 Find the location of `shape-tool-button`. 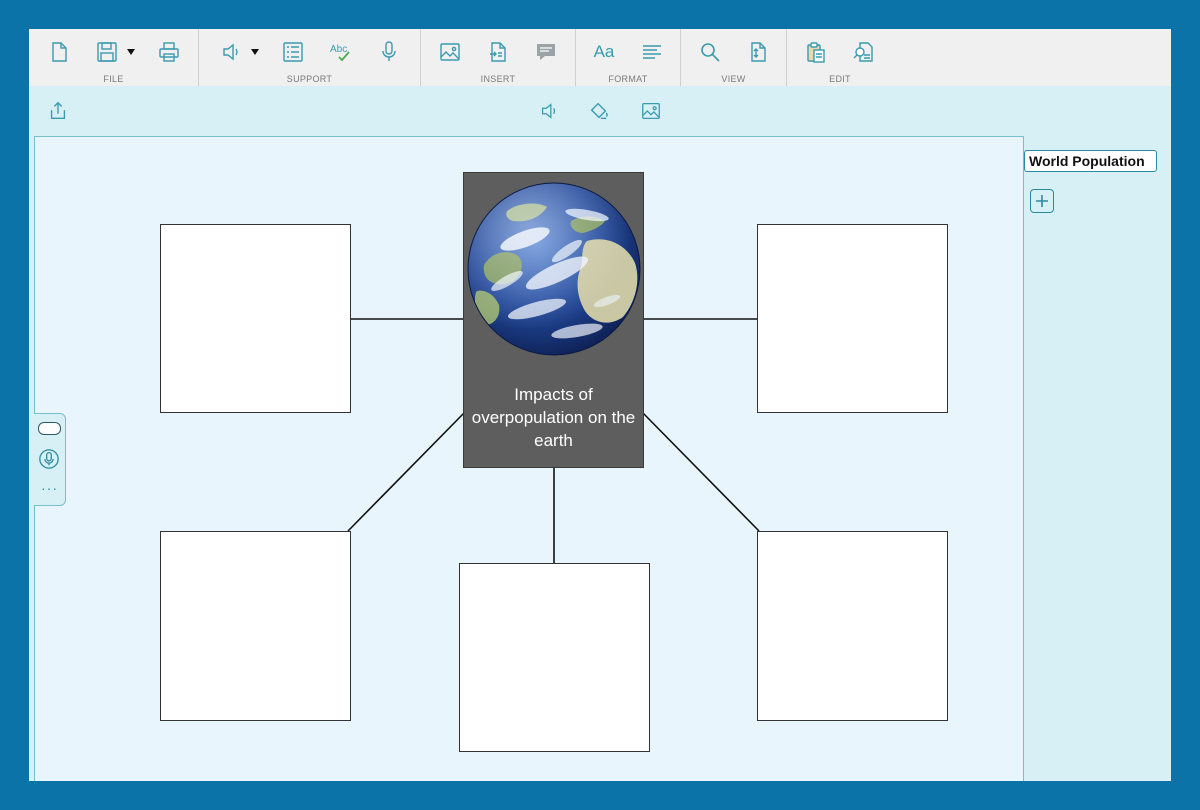

shape-tool-button is located at coordinates (49, 428).